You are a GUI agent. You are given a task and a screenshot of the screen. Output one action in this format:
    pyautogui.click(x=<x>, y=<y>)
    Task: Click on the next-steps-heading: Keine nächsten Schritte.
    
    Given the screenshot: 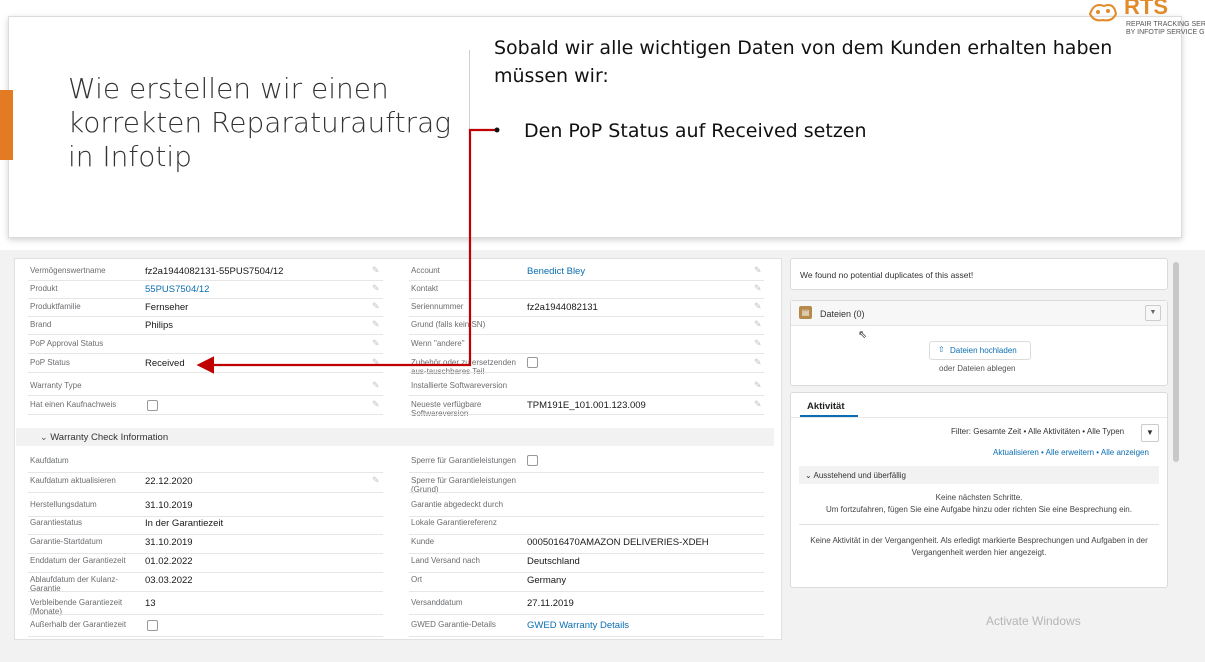 What is the action you would take?
    pyautogui.click(x=979, y=497)
    